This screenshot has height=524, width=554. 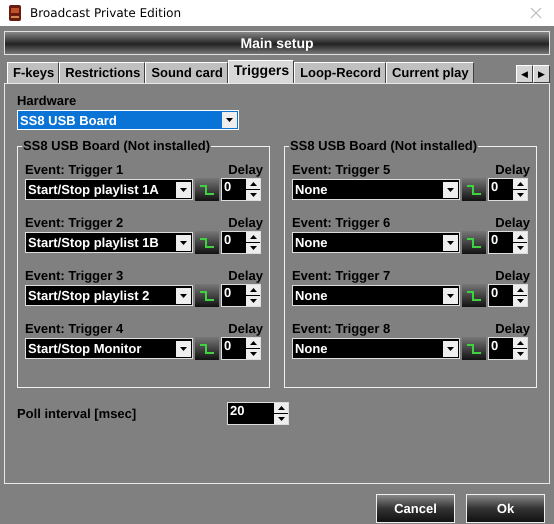 What do you see at coordinates (258, 413) in the screenshot?
I see `poll-interval-spinbox: 20` at bounding box center [258, 413].